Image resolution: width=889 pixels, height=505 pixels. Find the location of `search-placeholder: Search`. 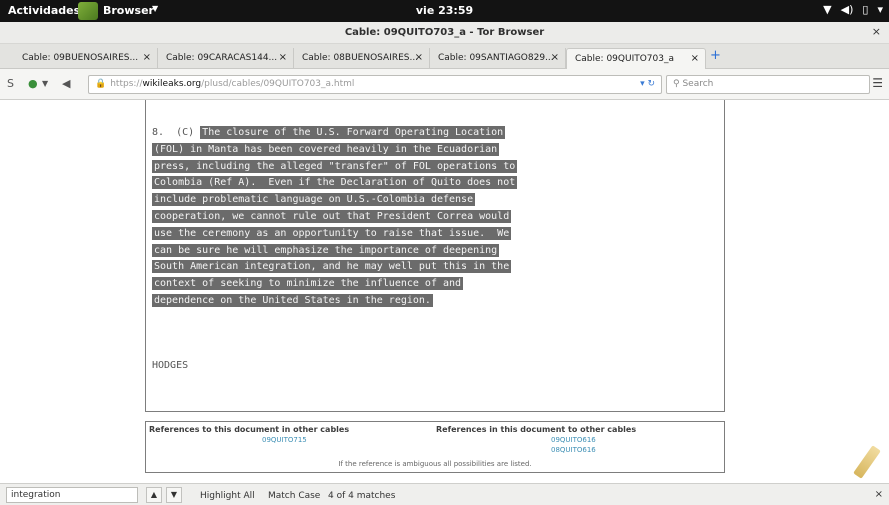

search-placeholder: Search is located at coordinates (698, 84).